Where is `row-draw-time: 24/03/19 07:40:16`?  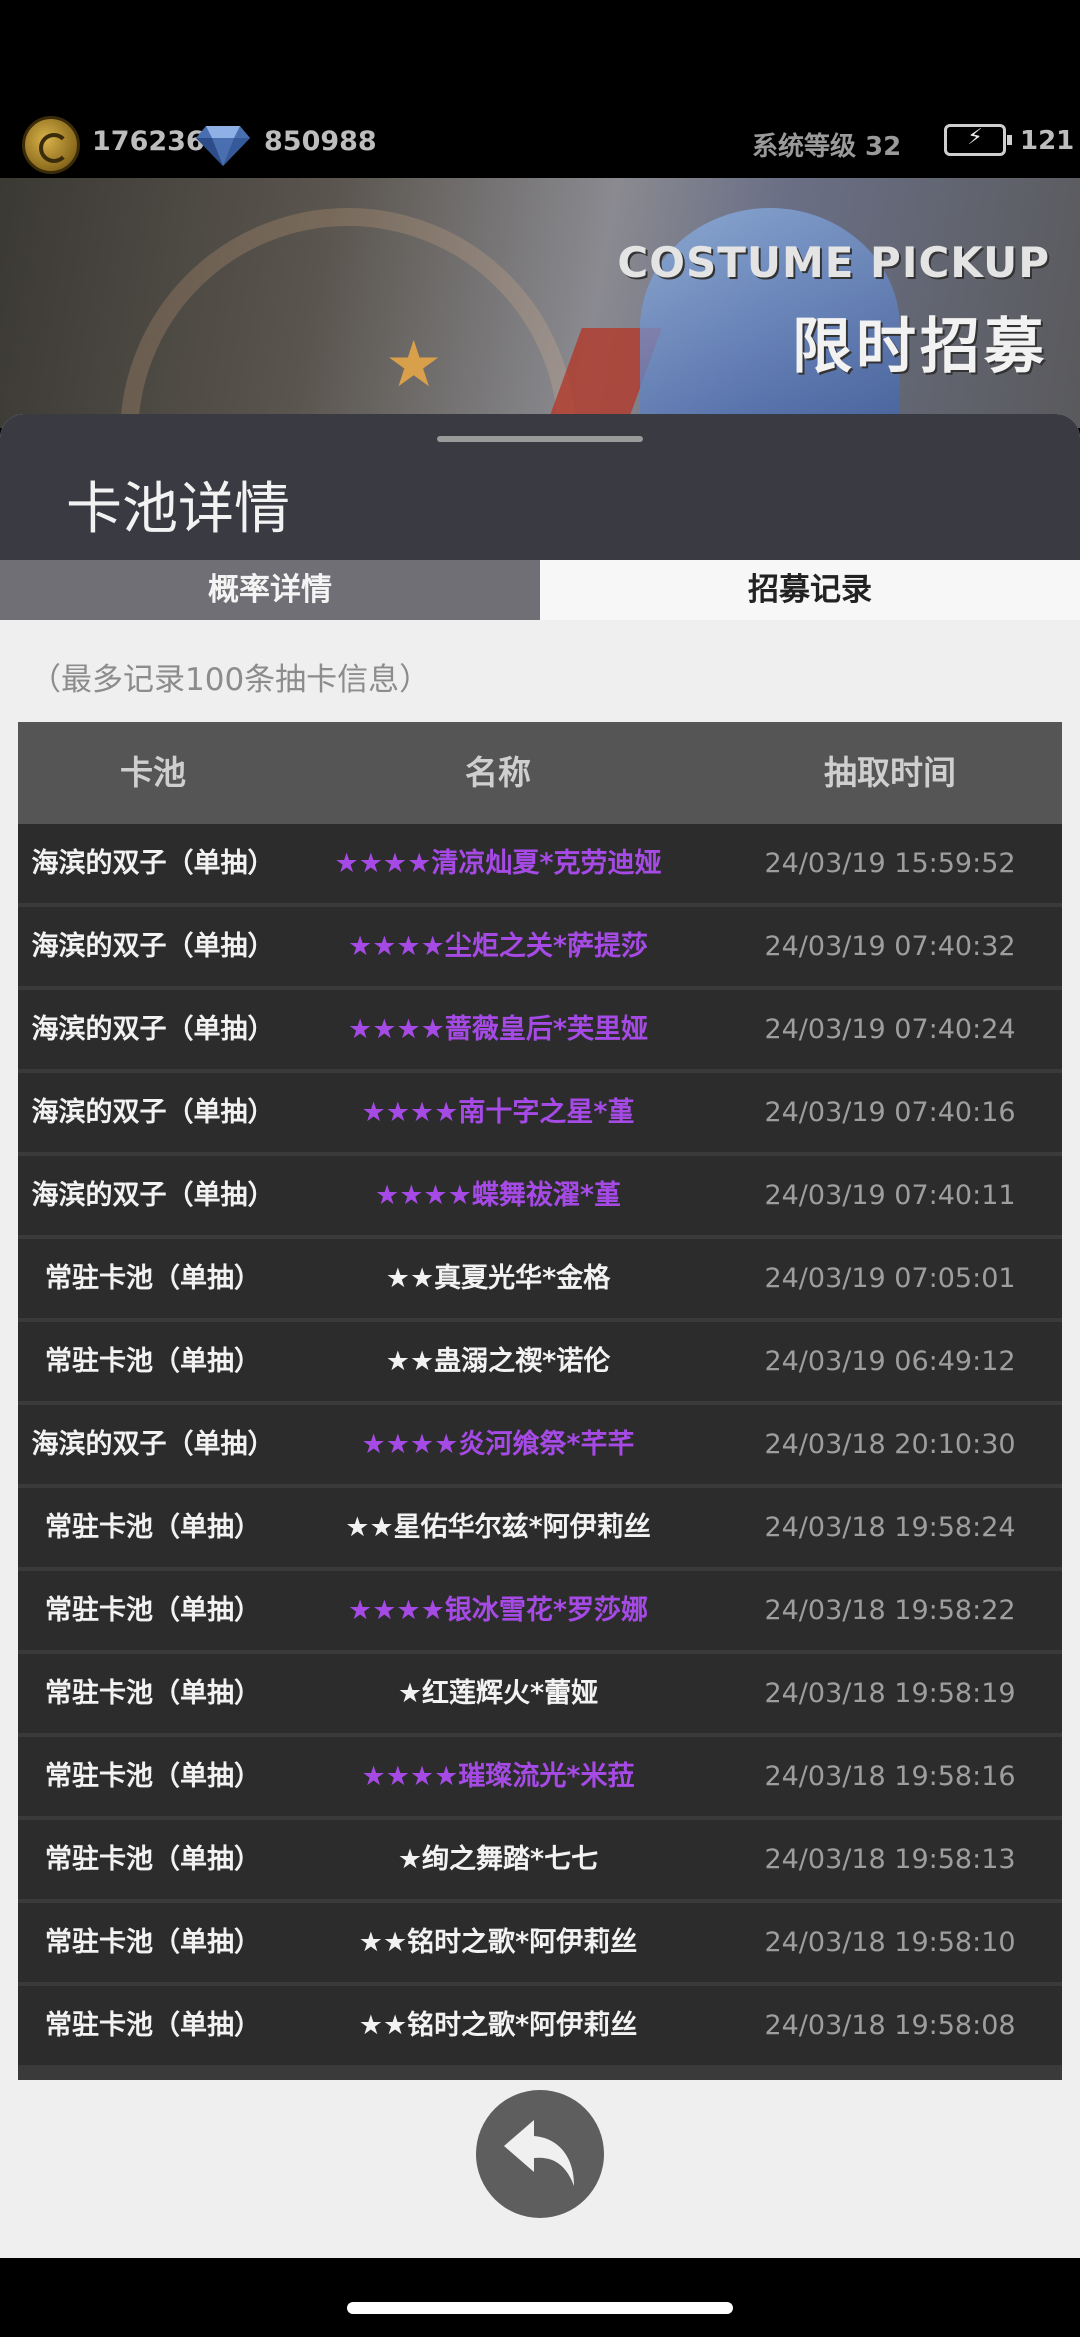 row-draw-time: 24/03/19 07:40:16 is located at coordinates (890, 1112).